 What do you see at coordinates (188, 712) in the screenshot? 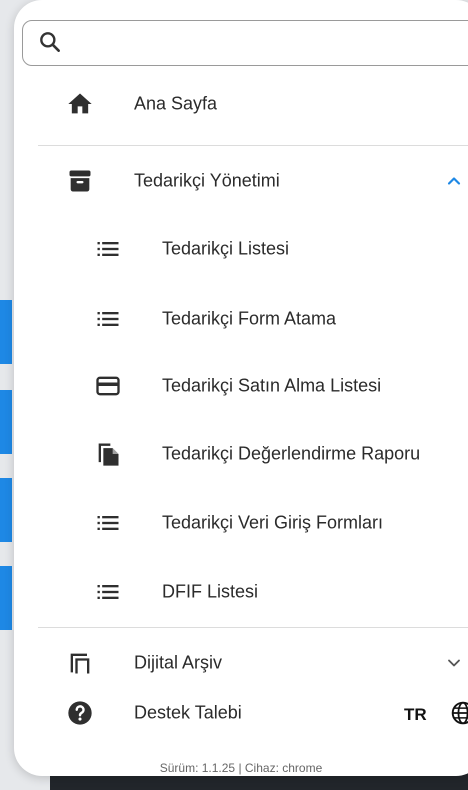
I see `menu-item-support-request-label: Destek Talebi` at bounding box center [188, 712].